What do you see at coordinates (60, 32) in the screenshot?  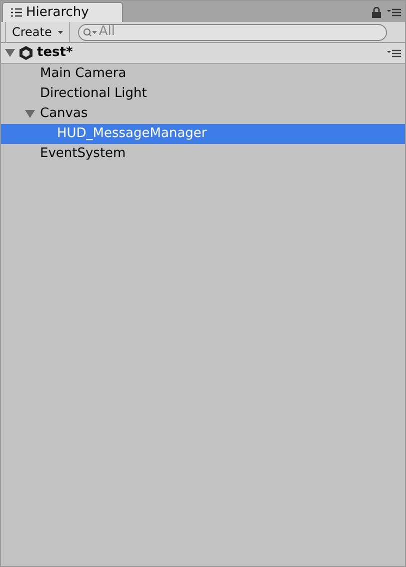 I see `caret-icon` at bounding box center [60, 32].